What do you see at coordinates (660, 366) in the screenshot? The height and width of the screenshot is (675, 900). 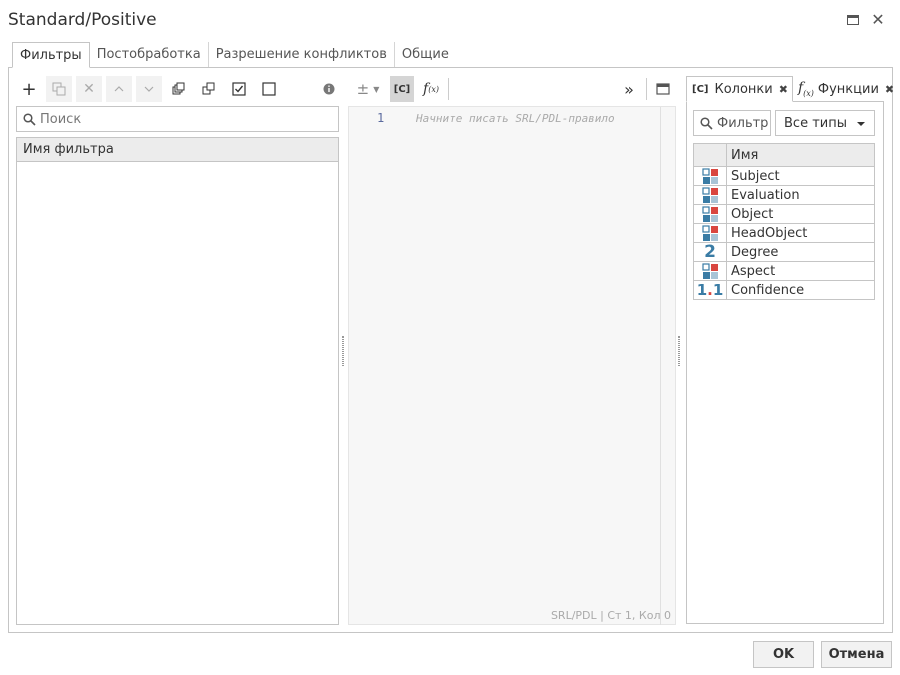 I see `editor-scrollbar` at bounding box center [660, 366].